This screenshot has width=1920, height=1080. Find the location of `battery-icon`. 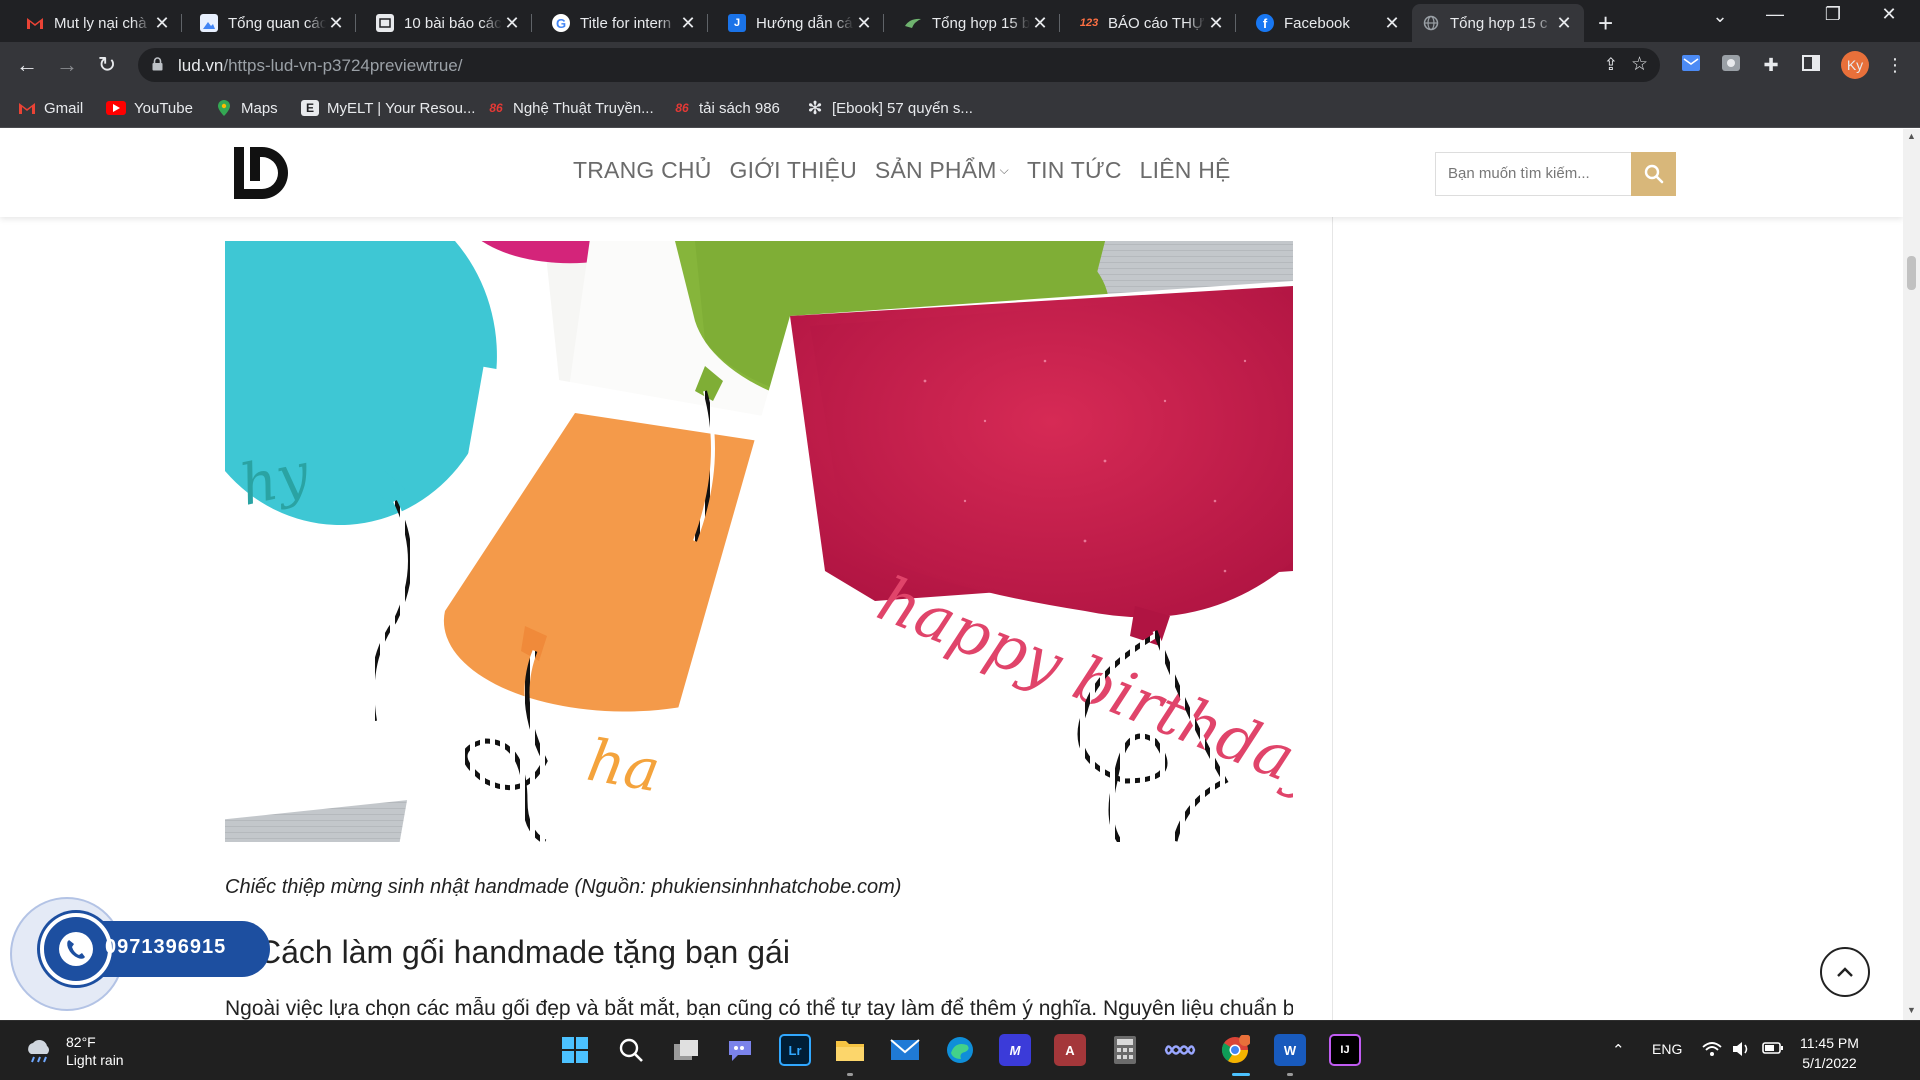

battery-icon is located at coordinates (1773, 1050).